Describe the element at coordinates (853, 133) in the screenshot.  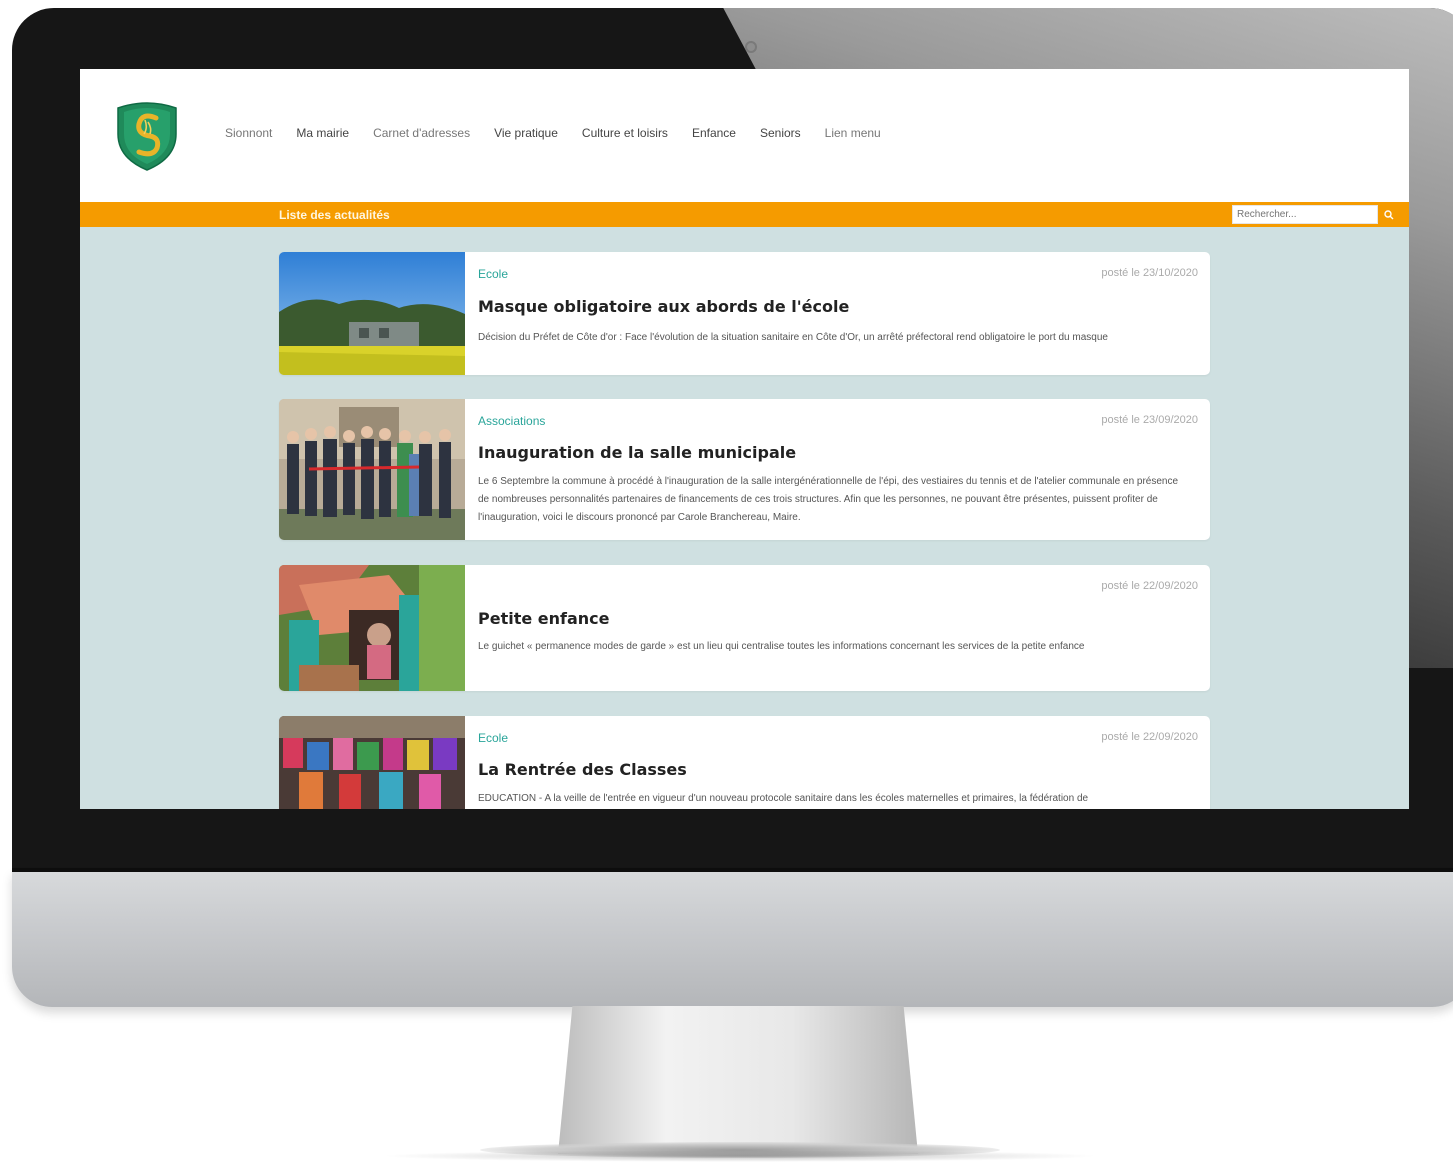
I see `nav-item-lien-menu: Lien menu` at that location.